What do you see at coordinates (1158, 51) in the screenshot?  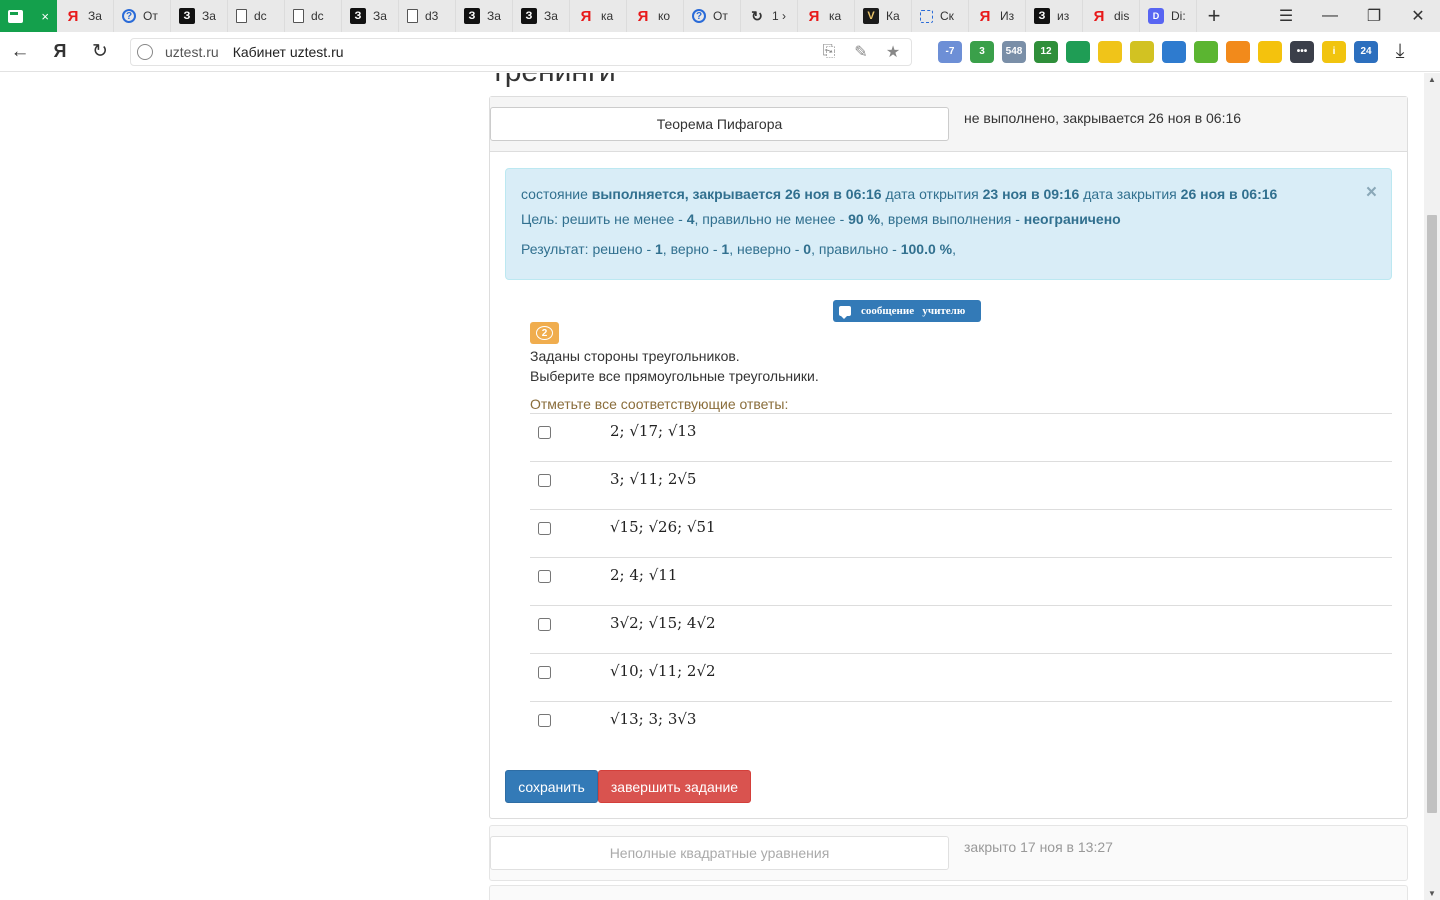 I see `extensions-bar: -7 3 548 12 ••• i 24` at bounding box center [1158, 51].